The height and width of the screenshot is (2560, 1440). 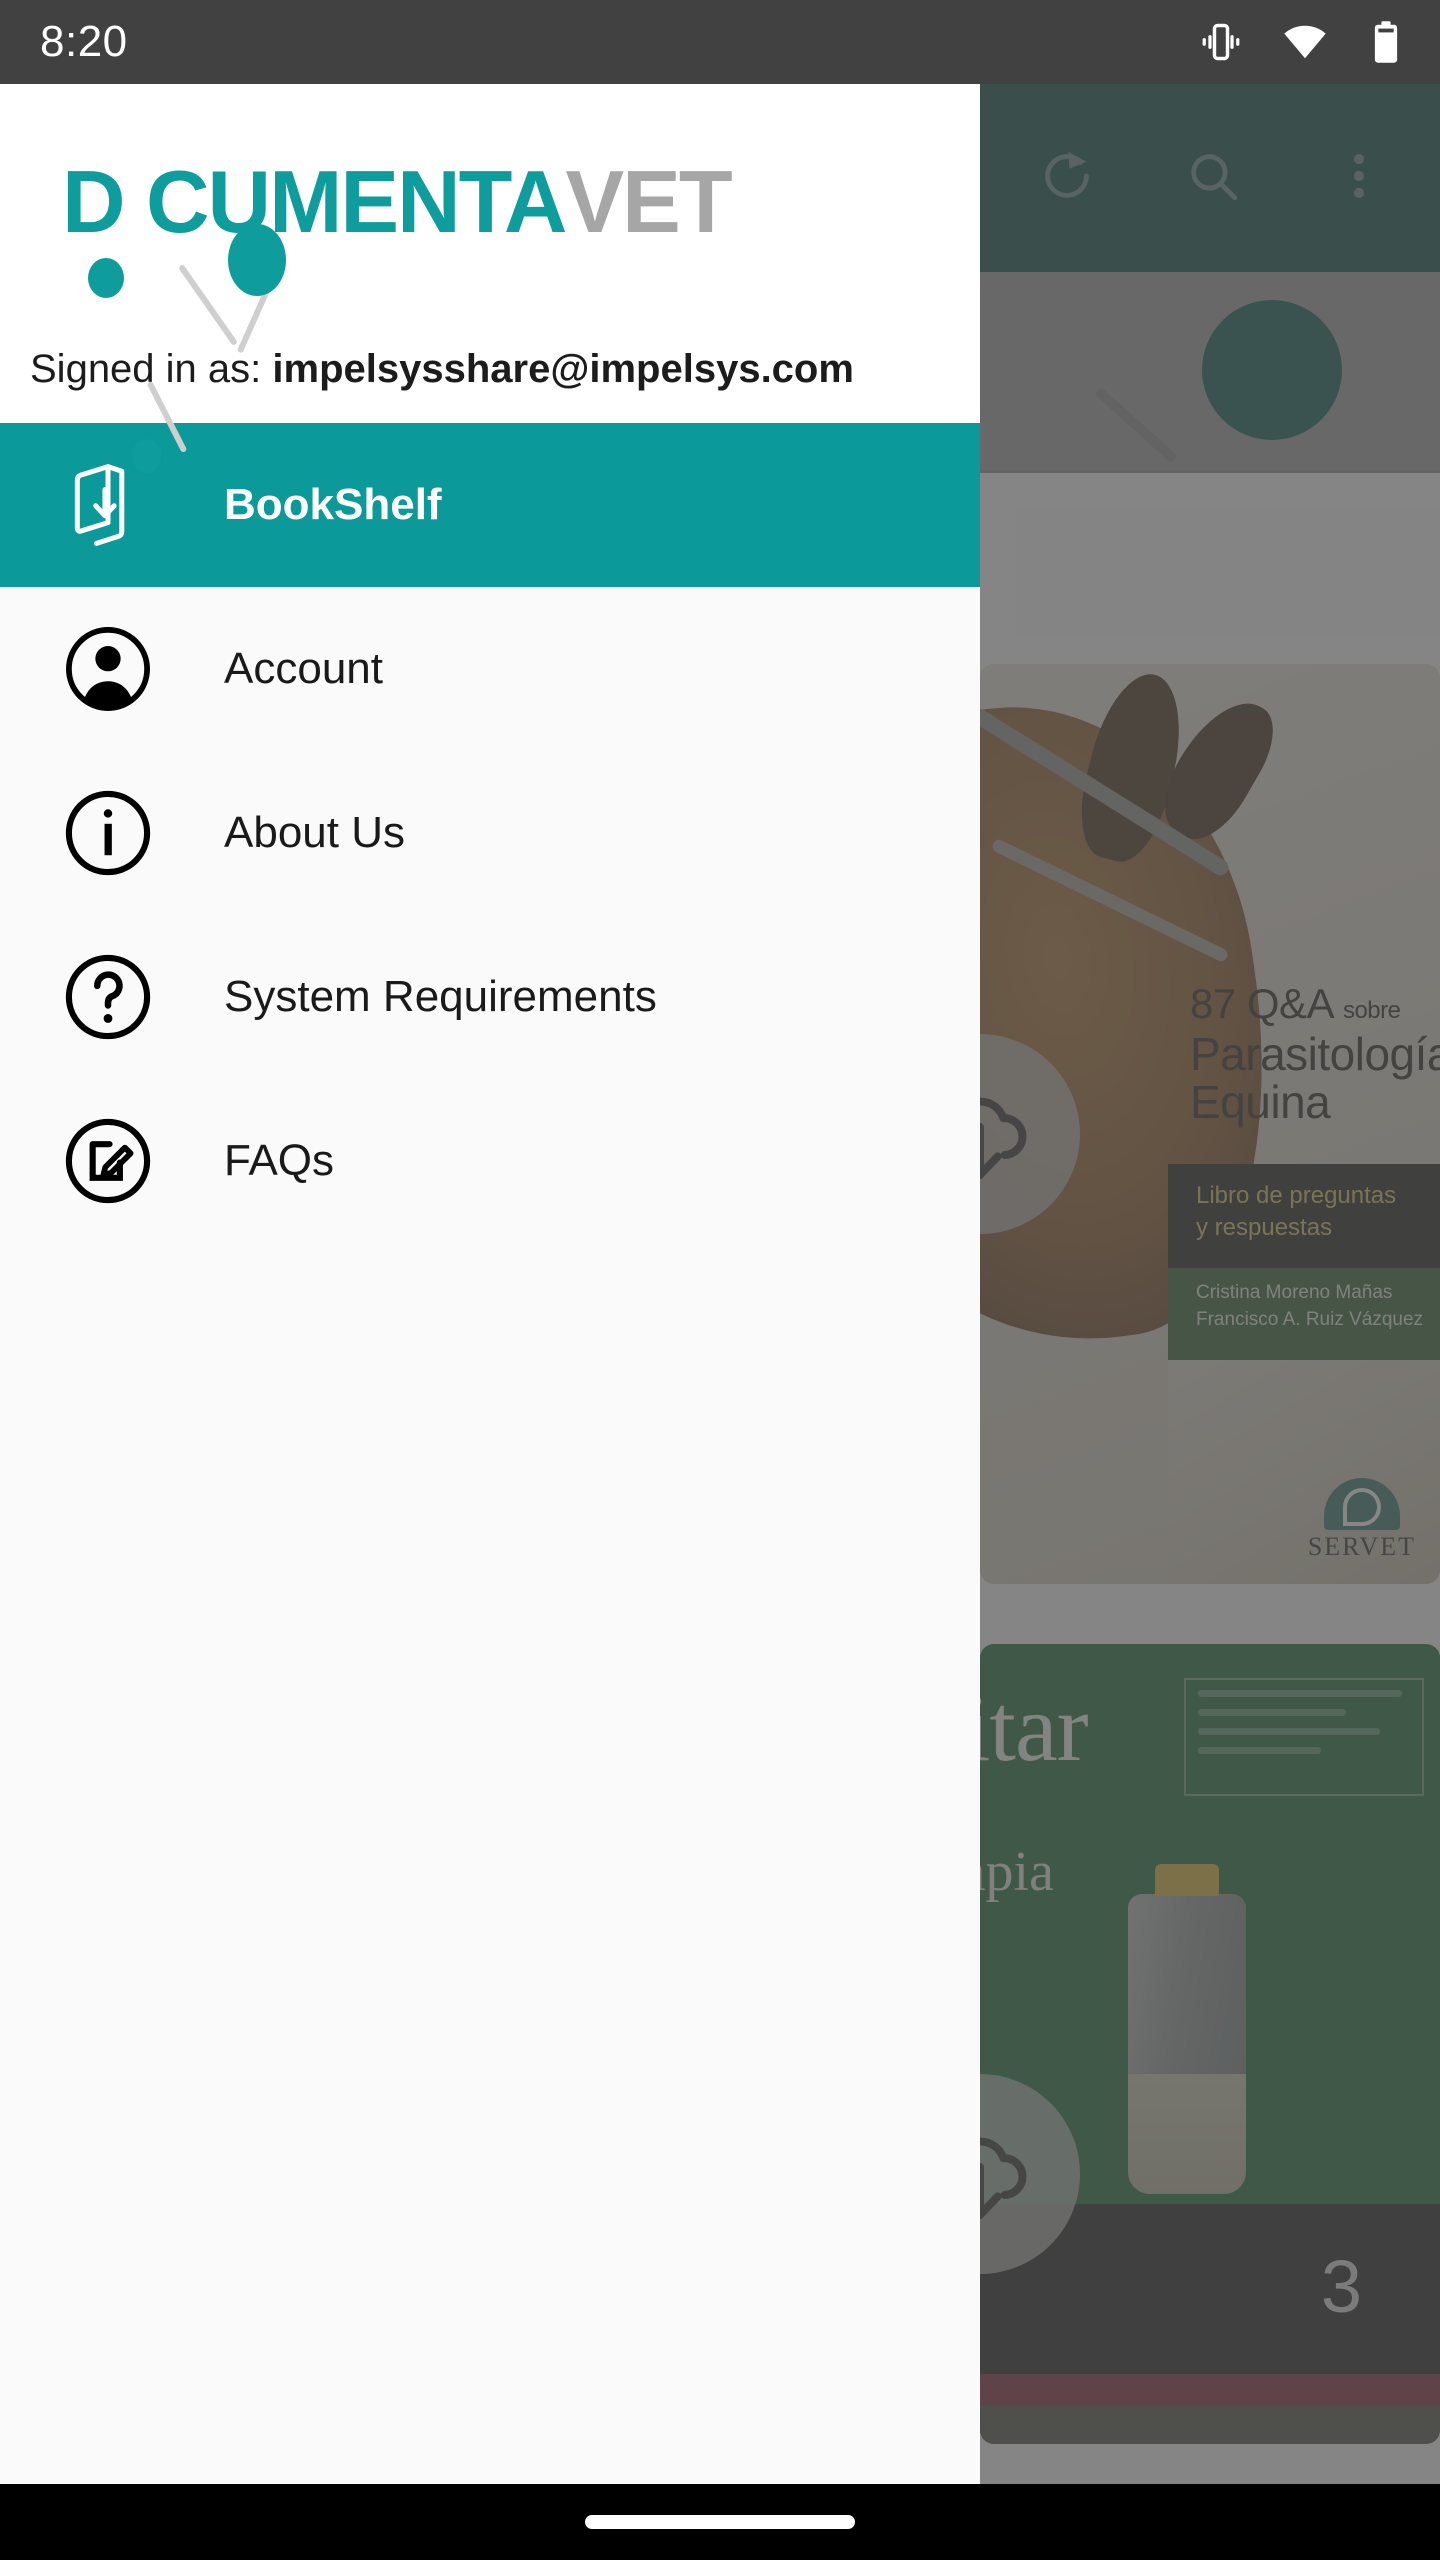 What do you see at coordinates (314, 833) in the screenshot?
I see `sidebar-item-label: About Us` at bounding box center [314, 833].